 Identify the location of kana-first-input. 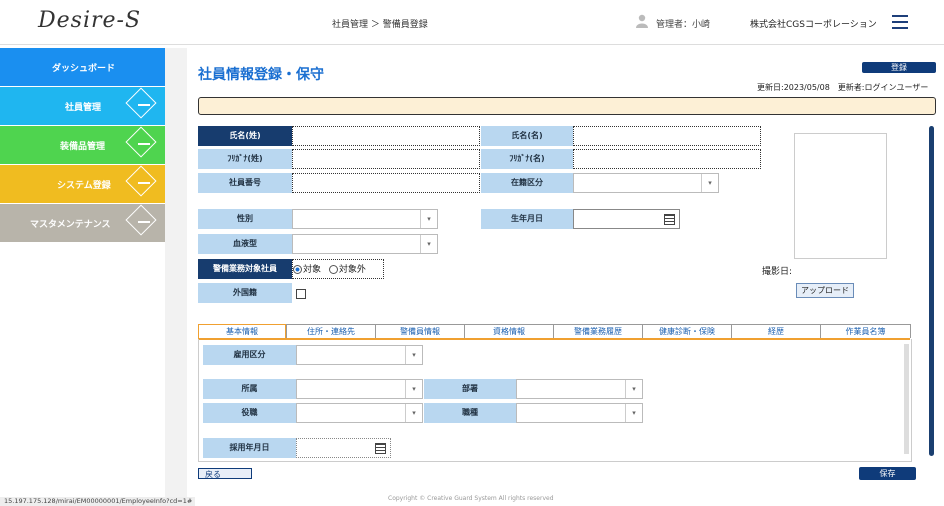
(667, 159).